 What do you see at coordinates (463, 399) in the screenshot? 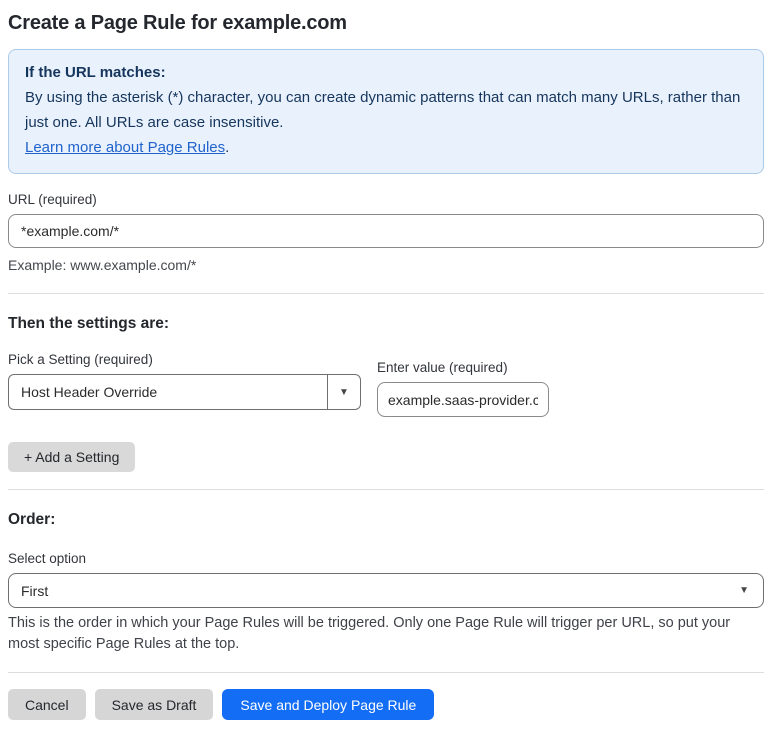
I see `setting-value-input` at bounding box center [463, 399].